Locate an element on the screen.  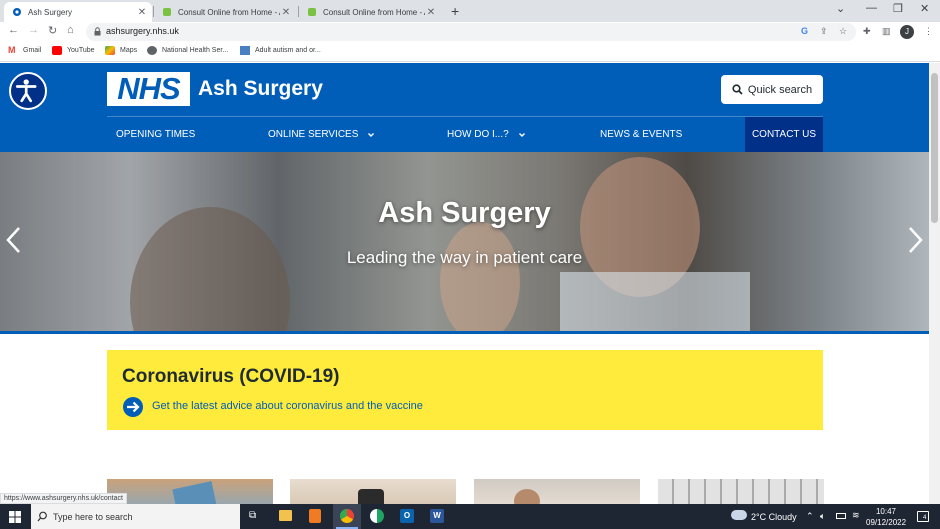
tab-title: Ash Surgery is located at coordinates (50, 12).